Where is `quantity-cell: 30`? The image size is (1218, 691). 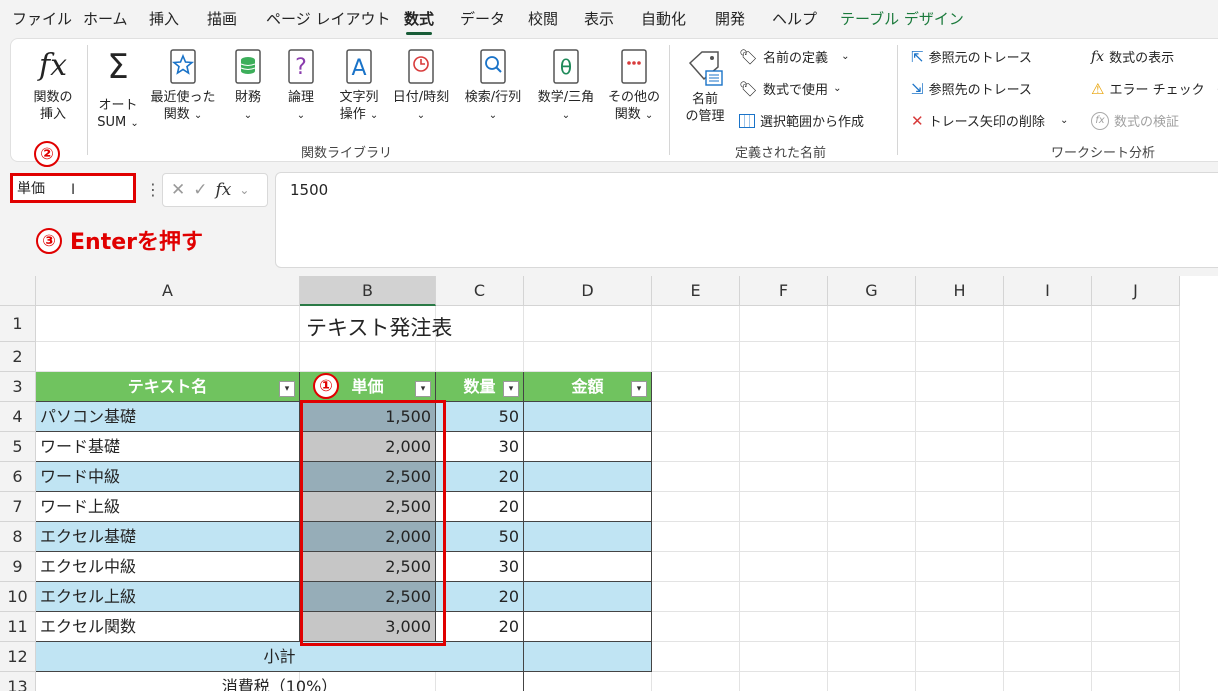
quantity-cell: 30 is located at coordinates (480, 567).